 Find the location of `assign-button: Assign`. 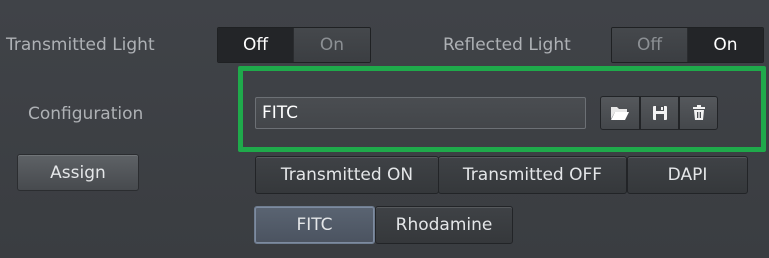

assign-button: Assign is located at coordinates (78, 172).